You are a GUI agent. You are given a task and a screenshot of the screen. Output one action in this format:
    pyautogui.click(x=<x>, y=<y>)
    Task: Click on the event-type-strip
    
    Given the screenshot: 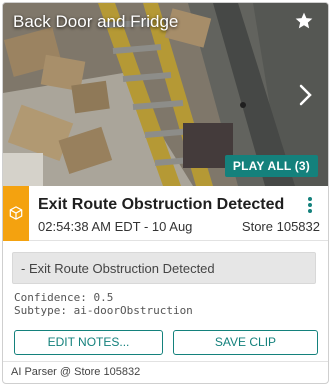 What is the action you would take?
    pyautogui.click(x=16, y=213)
    